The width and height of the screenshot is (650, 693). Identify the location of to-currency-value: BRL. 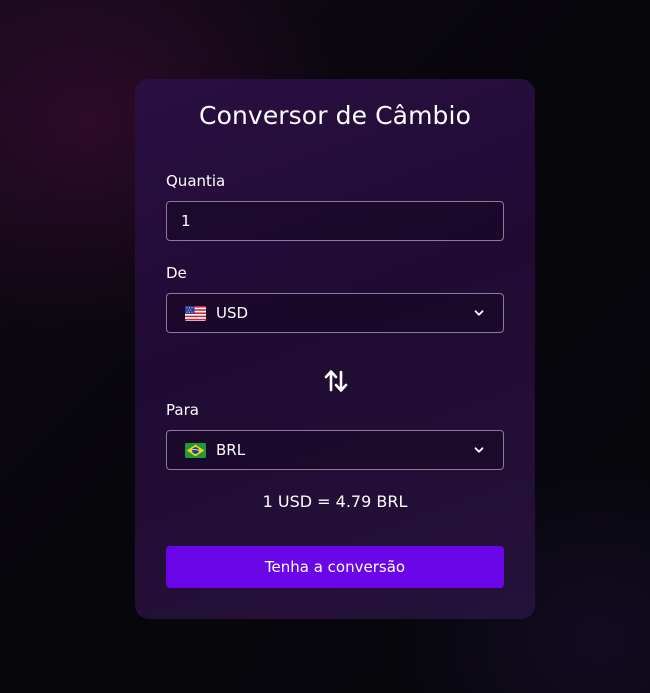
(231, 450).